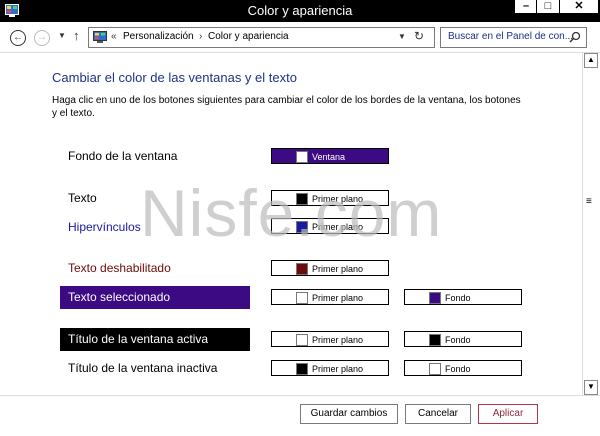  Describe the element at coordinates (62, 35) in the screenshot. I see `recent-locations-dropdown-icon: ▼` at that location.